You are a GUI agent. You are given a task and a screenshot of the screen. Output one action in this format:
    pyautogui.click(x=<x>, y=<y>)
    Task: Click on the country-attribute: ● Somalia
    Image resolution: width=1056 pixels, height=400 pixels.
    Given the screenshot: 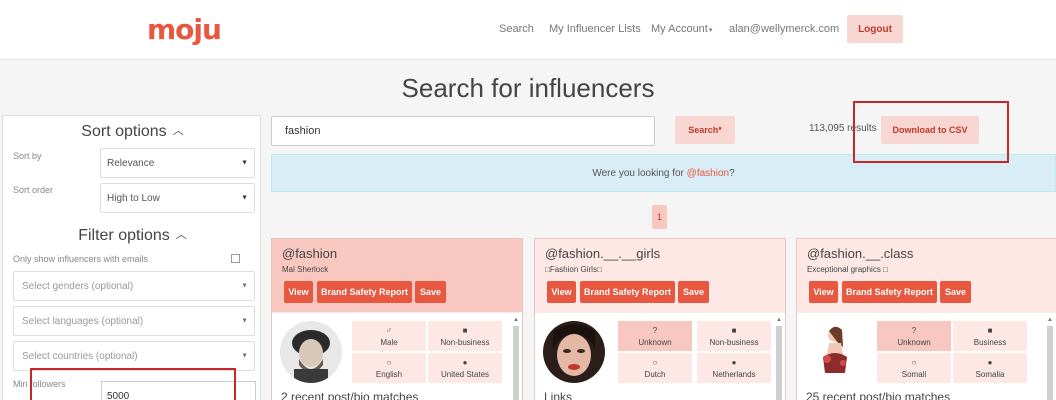 What is the action you would take?
    pyautogui.click(x=990, y=368)
    